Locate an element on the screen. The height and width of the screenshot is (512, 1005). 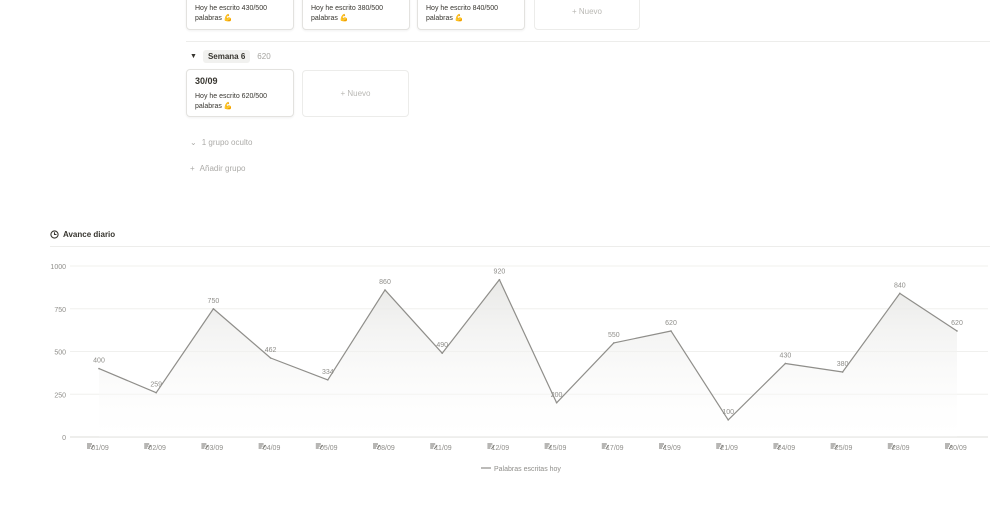
group-divider is located at coordinates (588, 41).